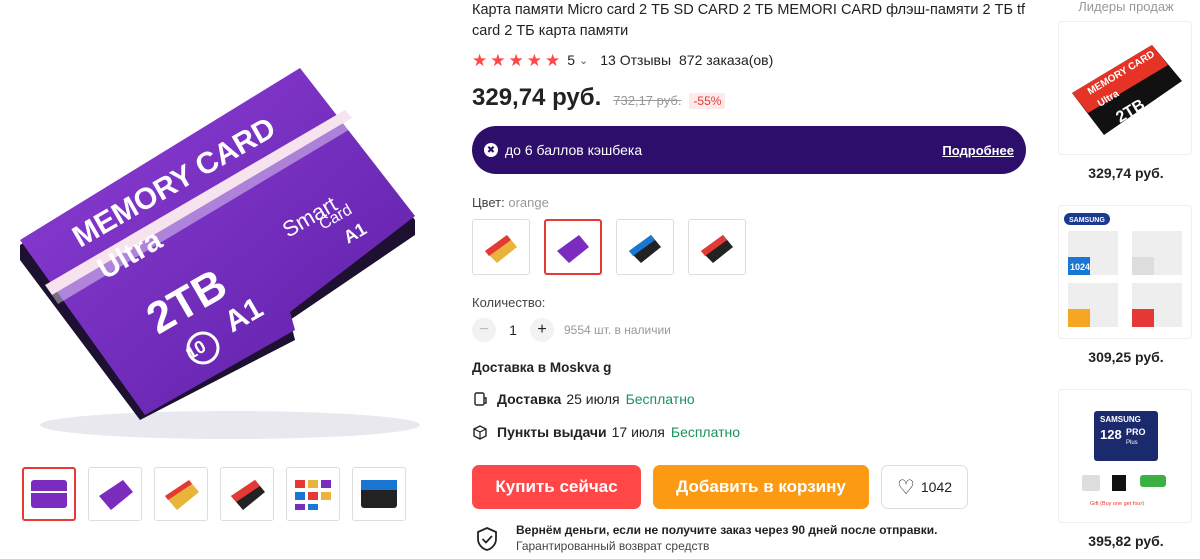 The width and height of the screenshot is (1200, 559). Describe the element at coordinates (750, 367) in the screenshot. I see `delivery-title: Доставка в Moskva g` at that location.